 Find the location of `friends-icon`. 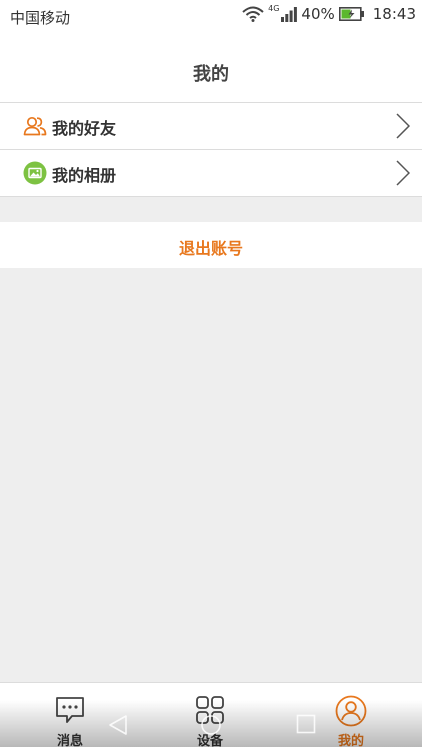

friends-icon is located at coordinates (35, 126).